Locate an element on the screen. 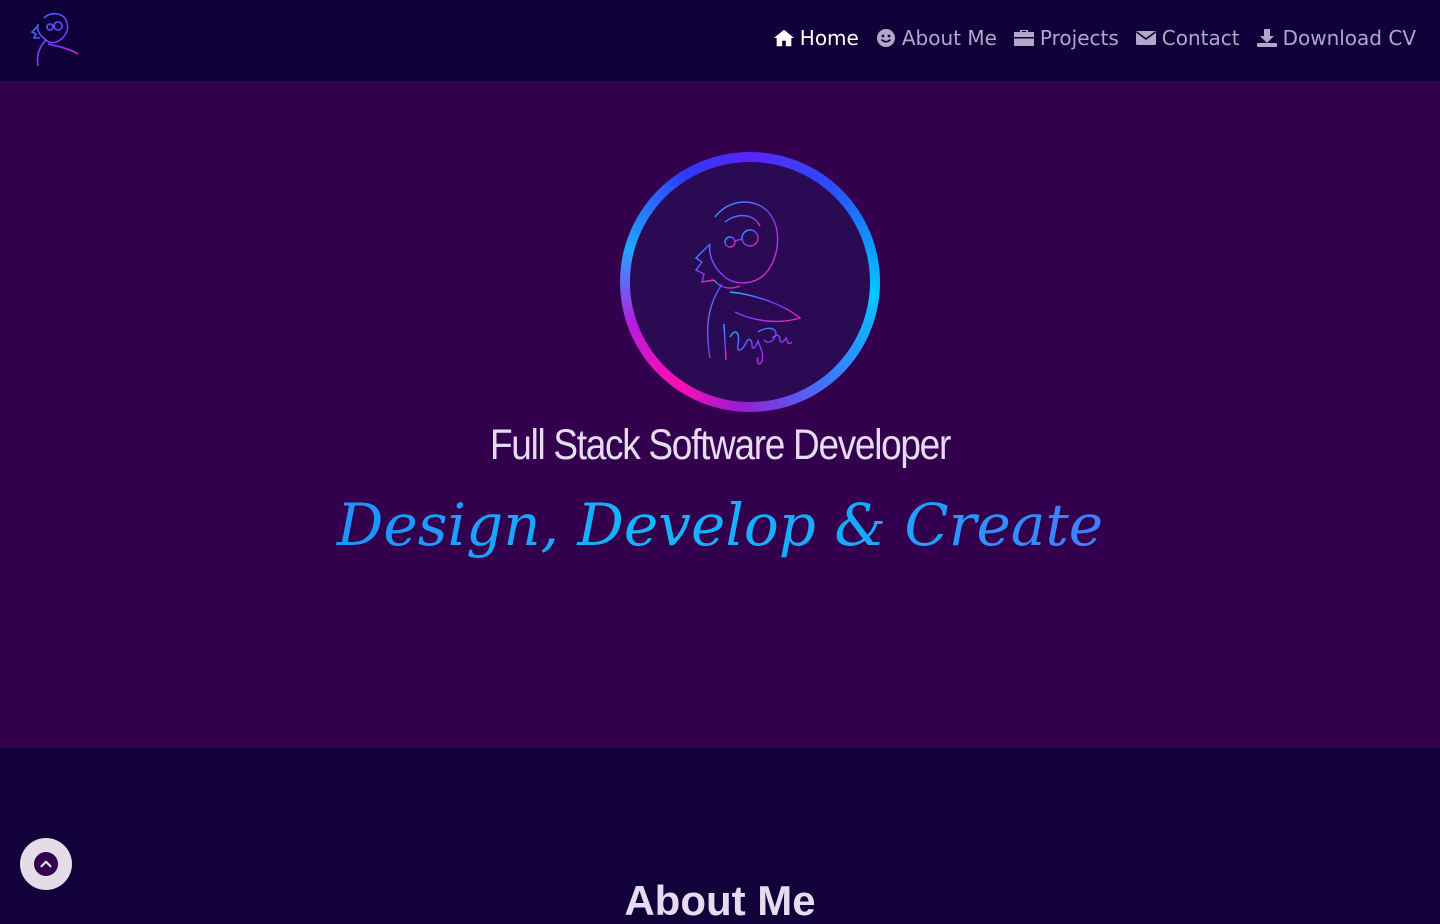 Image resolution: width=1440 pixels, height=924 pixels. hero-title: Full Stack Software Developer is located at coordinates (720, 445).